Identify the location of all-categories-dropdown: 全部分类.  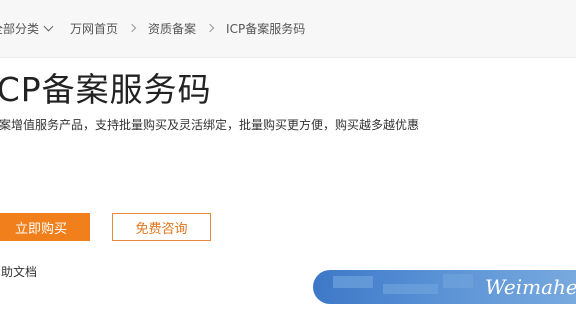
(27, 28).